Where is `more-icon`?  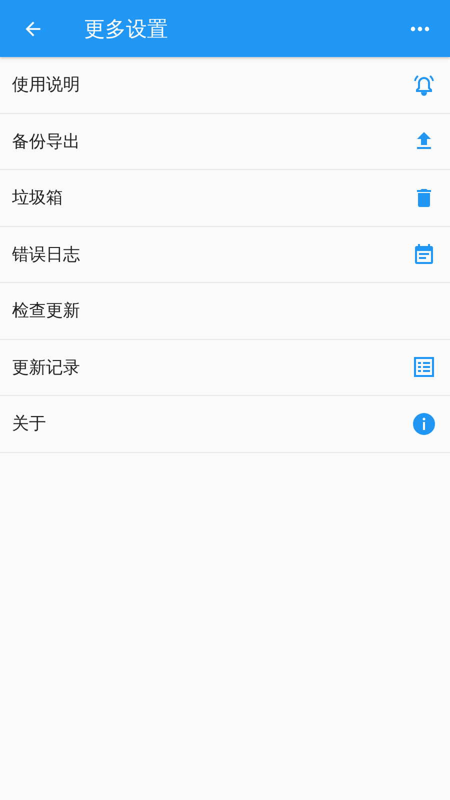 more-icon is located at coordinates (420, 29).